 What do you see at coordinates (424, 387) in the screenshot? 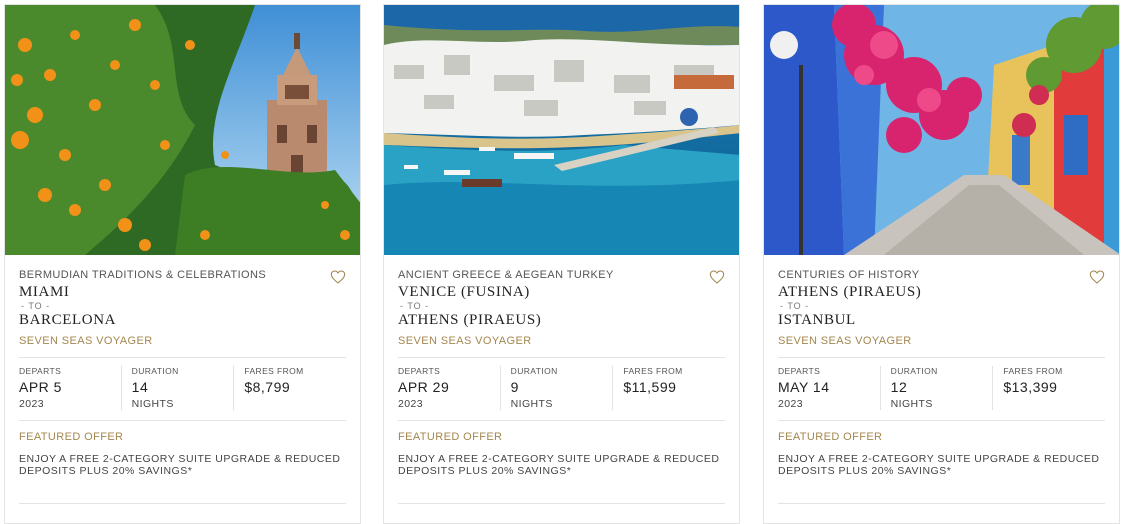
I see `departs-date: APR 29` at bounding box center [424, 387].